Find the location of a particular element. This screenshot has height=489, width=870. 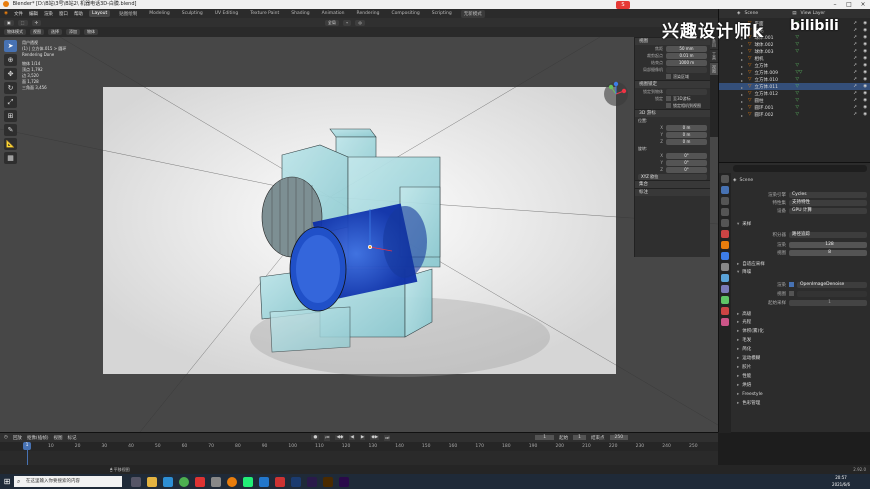

properties-section: 烘焙 is located at coordinates (800, 385).